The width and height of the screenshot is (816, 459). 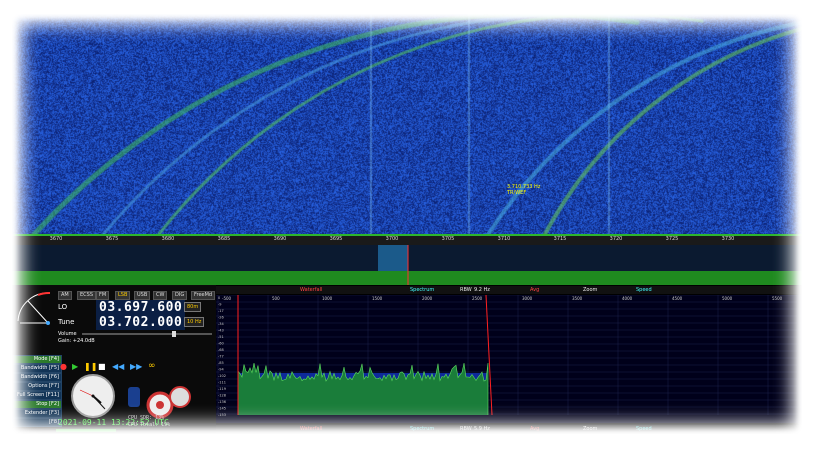 I want to click on spectrum-freq-tick: 3500, so click(x=577, y=298).